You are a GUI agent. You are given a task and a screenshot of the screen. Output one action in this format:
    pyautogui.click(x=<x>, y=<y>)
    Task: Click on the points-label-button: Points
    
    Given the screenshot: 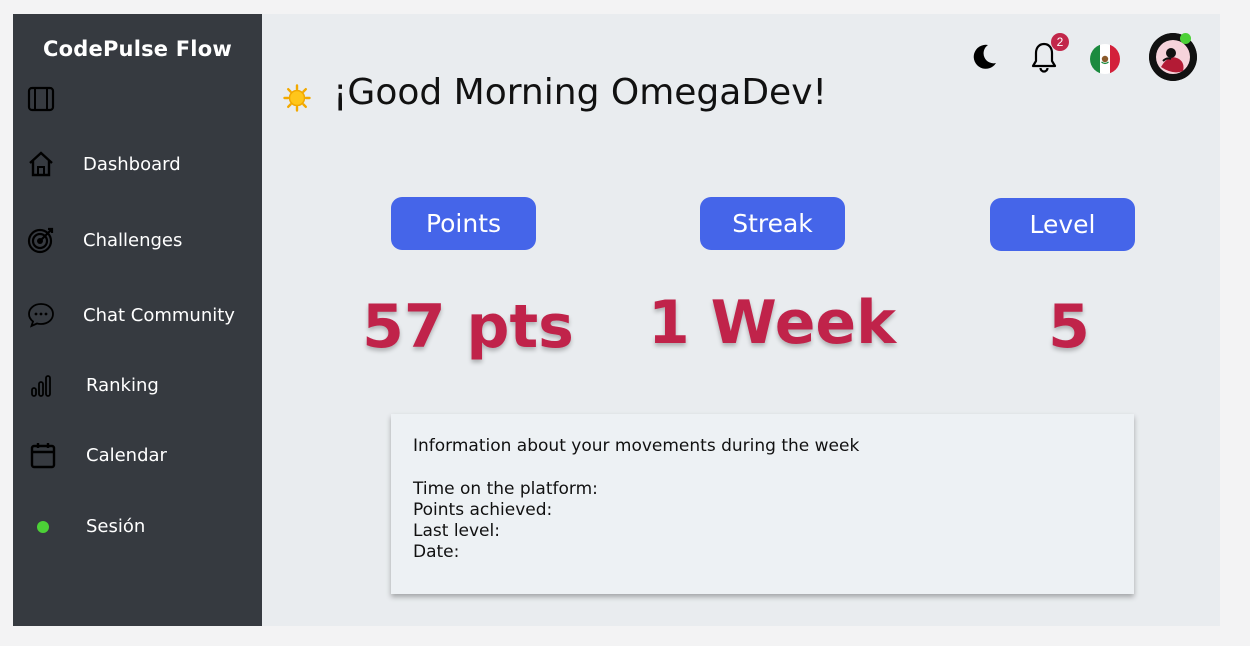 What is the action you would take?
    pyautogui.click(x=463, y=223)
    